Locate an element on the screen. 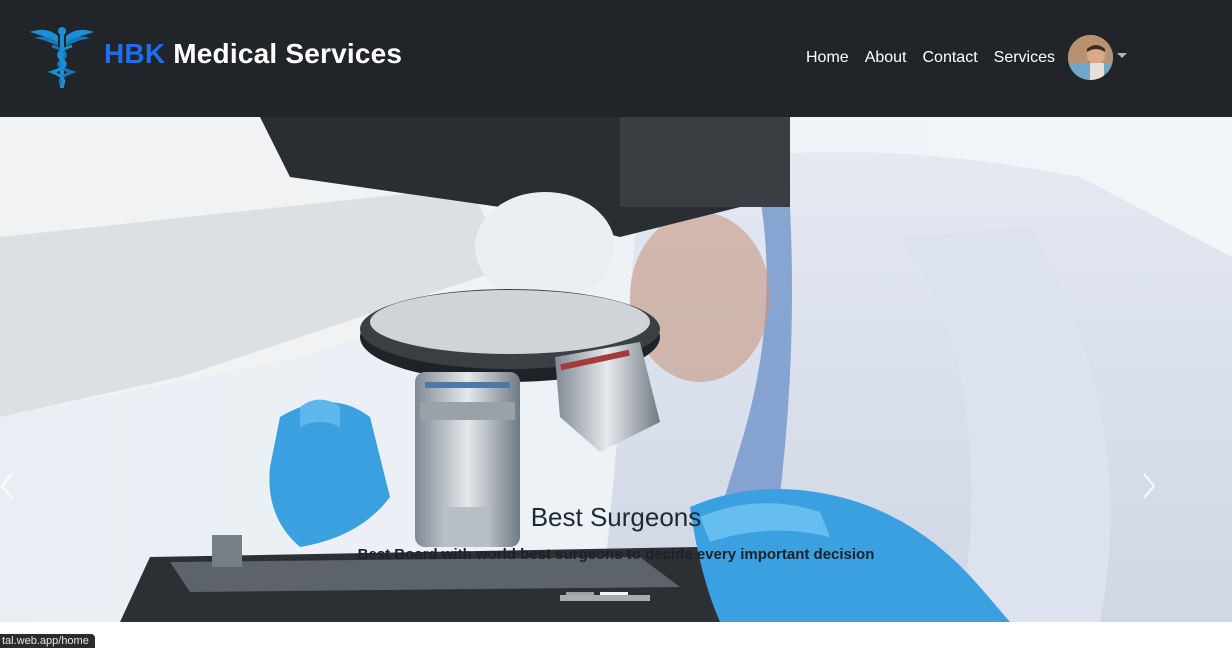 The height and width of the screenshot is (648, 1232). chevron-down-icon is located at coordinates (1122, 55).